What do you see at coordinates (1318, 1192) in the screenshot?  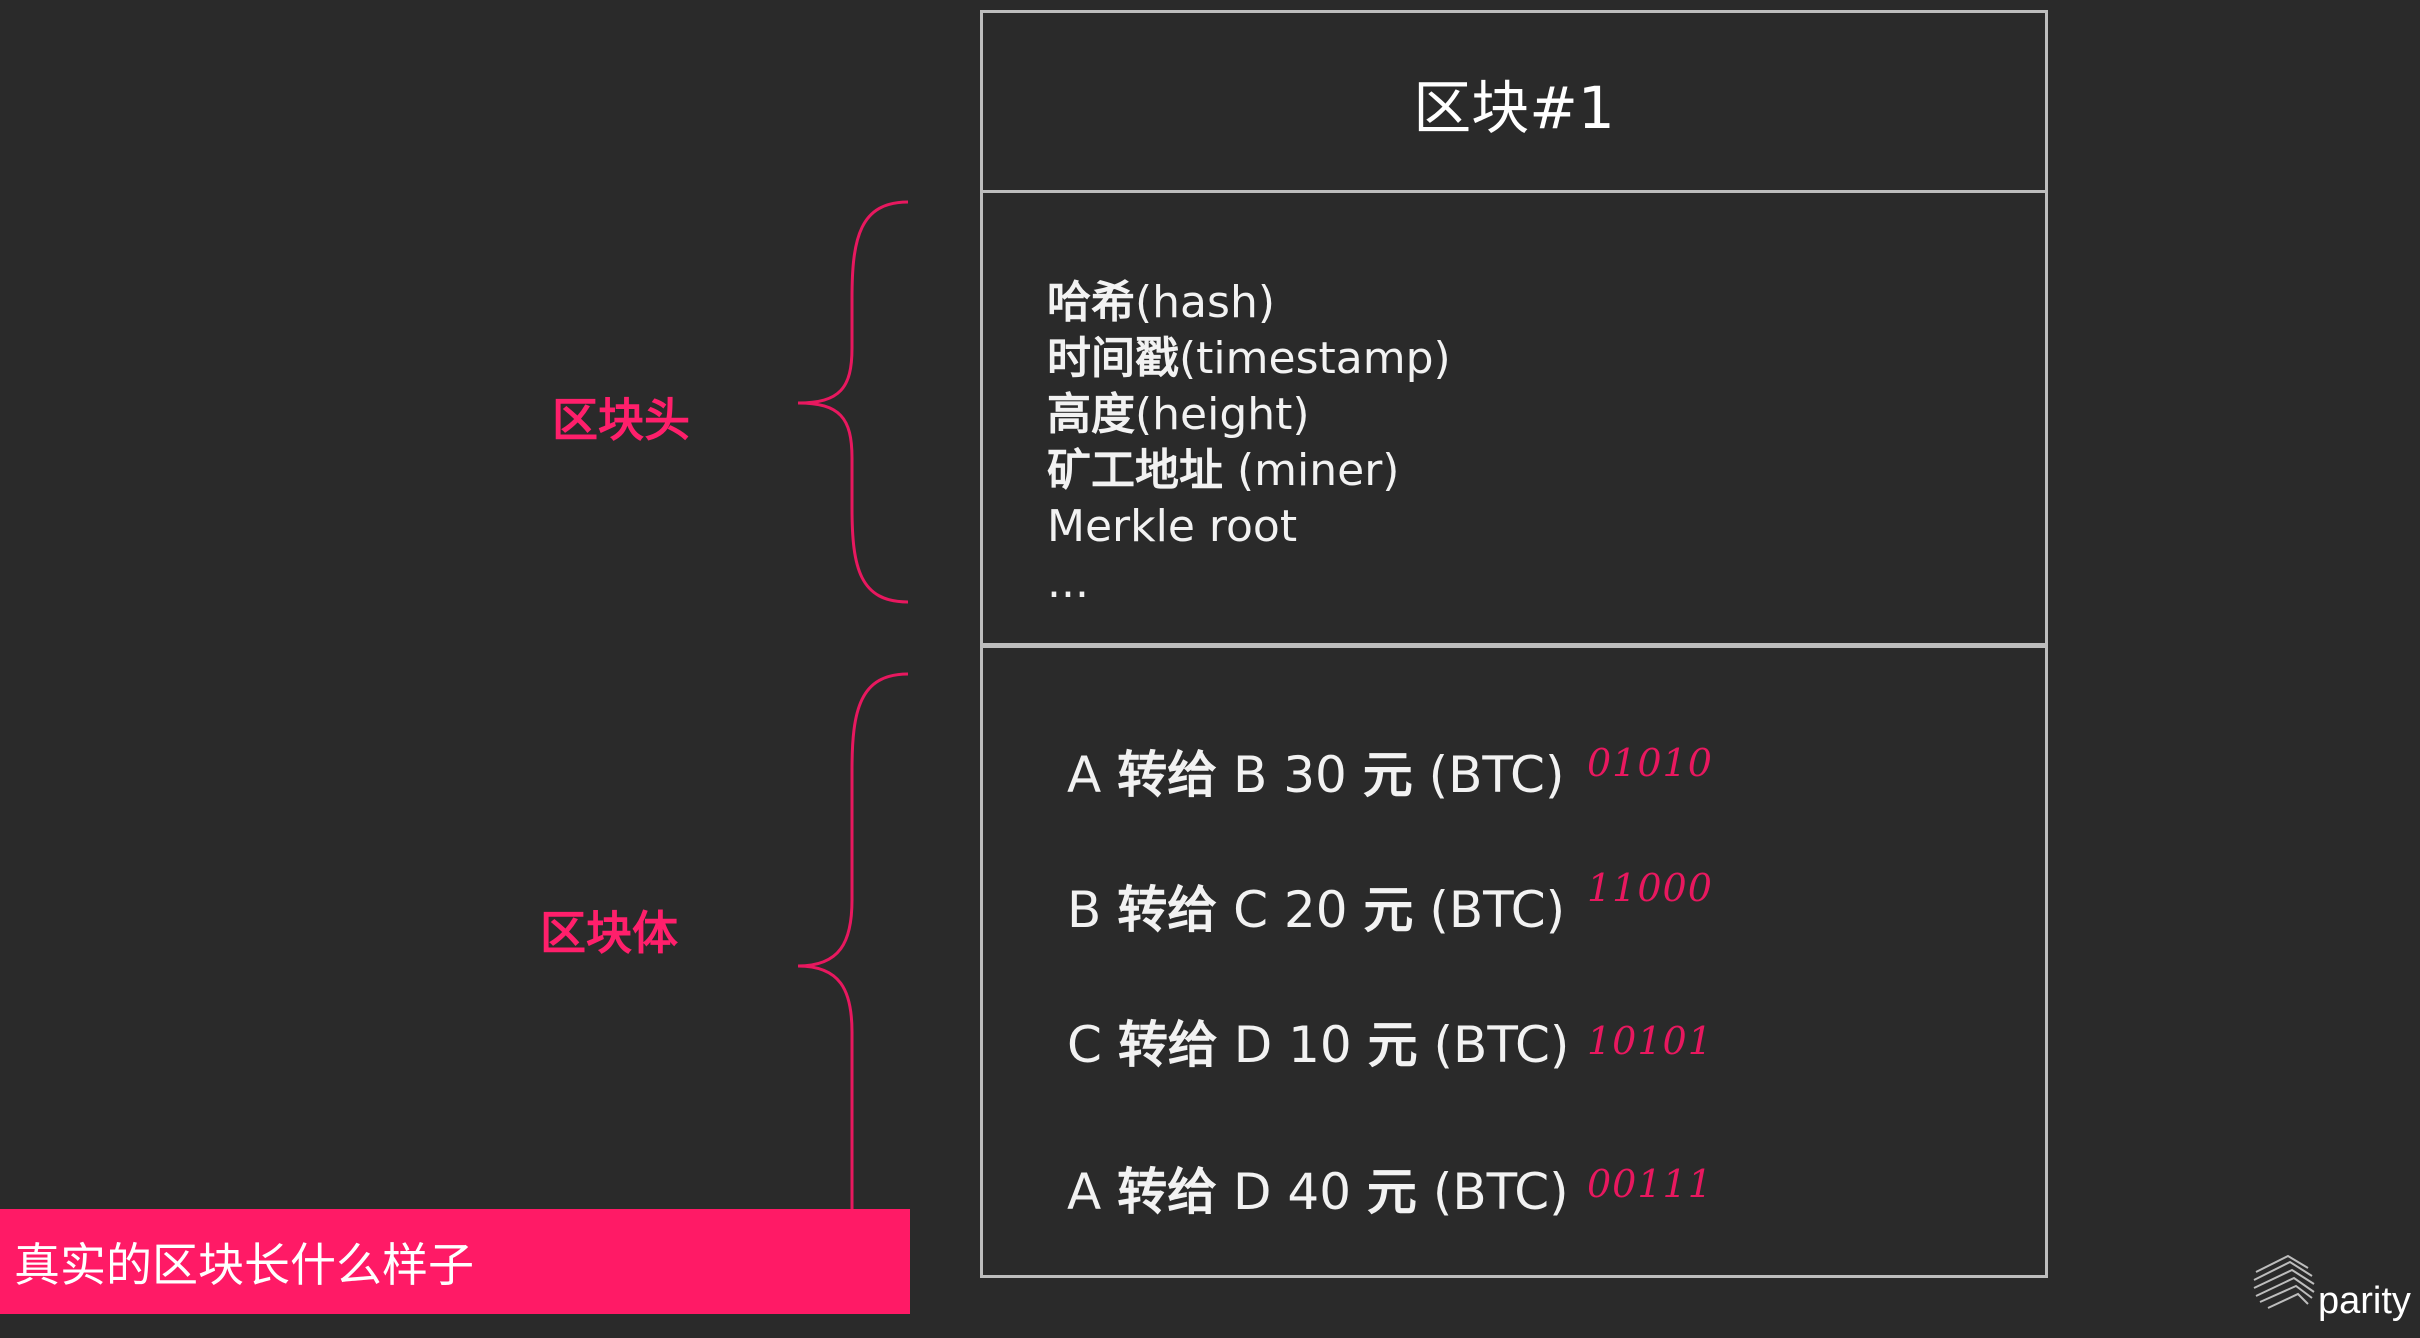 I see `transaction-text: A 转给 D 40 元 (BTC)` at bounding box center [1318, 1192].